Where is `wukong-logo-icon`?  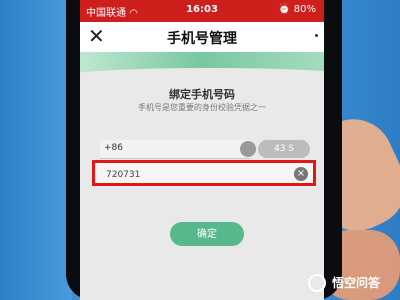 wukong-logo-icon is located at coordinates (317, 283).